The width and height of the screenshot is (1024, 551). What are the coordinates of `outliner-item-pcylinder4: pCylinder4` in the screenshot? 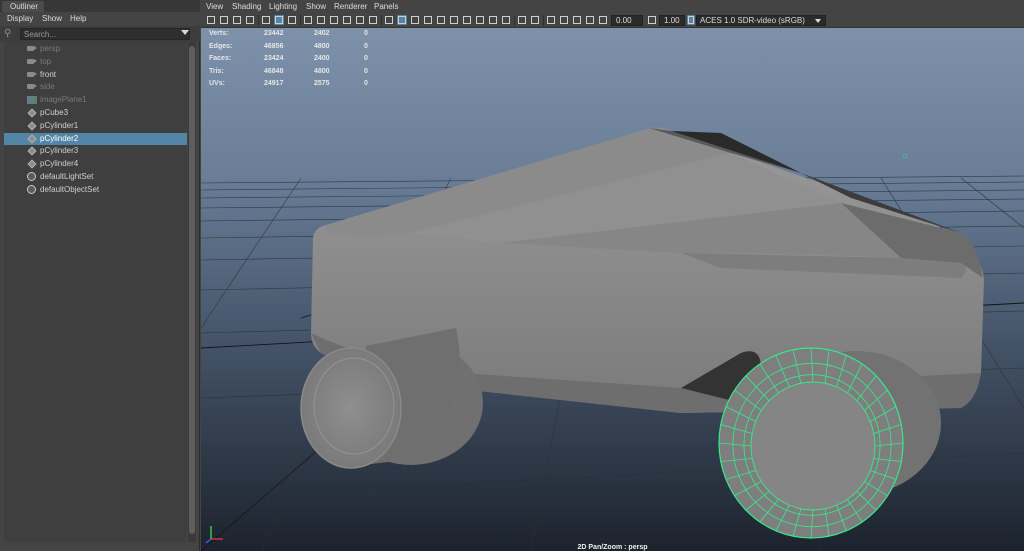 It's located at (95, 164).